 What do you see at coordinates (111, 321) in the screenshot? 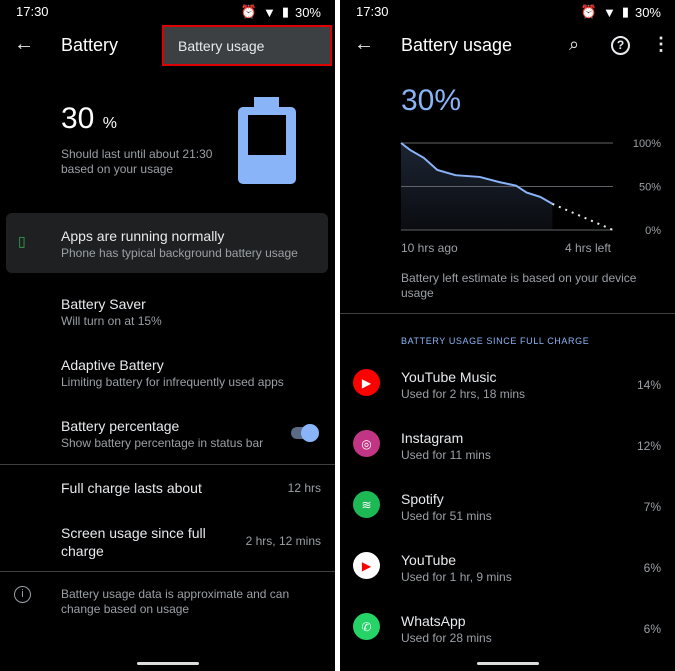
I see `setting-subtitle: Will turn on at 15%` at bounding box center [111, 321].